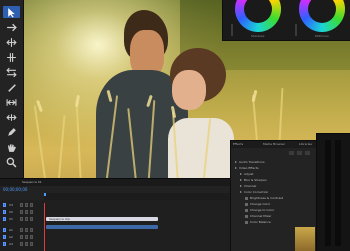 The height and width of the screenshot is (251, 350). I want to click on playhead-marker, so click(45, 194).